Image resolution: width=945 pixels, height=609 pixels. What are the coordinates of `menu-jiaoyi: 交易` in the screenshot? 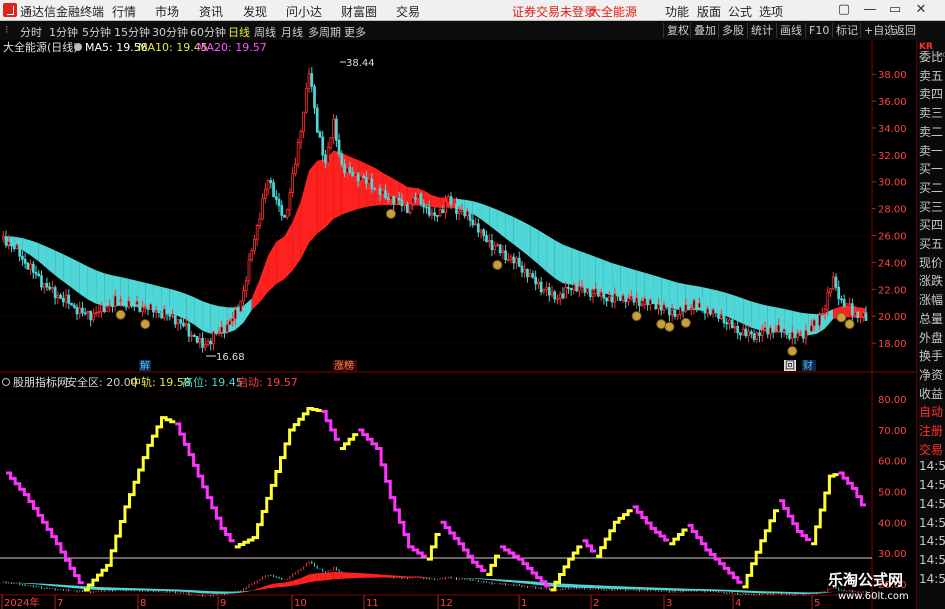 It's located at (408, 11).